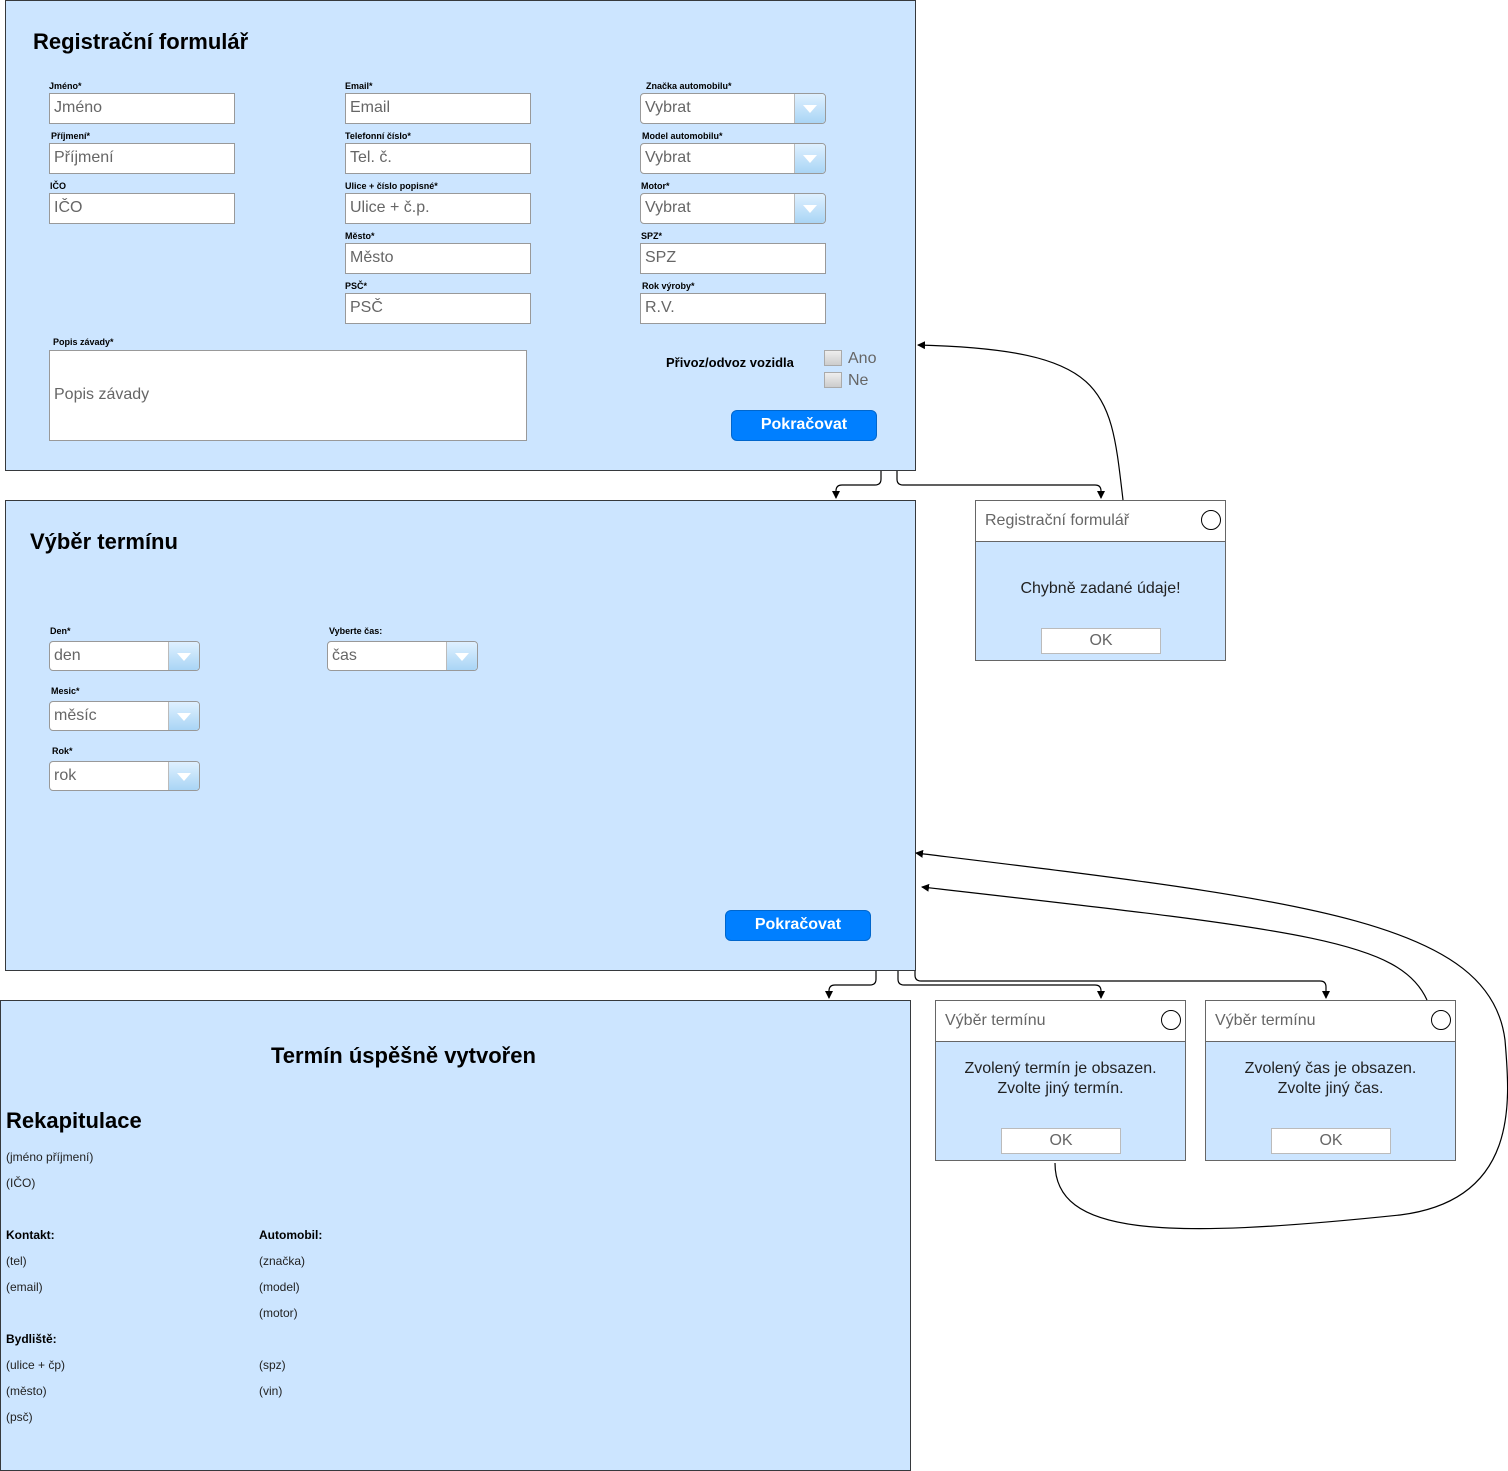 The image size is (1508, 1471). I want to click on connector-error-to-reg, so click(1020, 421).